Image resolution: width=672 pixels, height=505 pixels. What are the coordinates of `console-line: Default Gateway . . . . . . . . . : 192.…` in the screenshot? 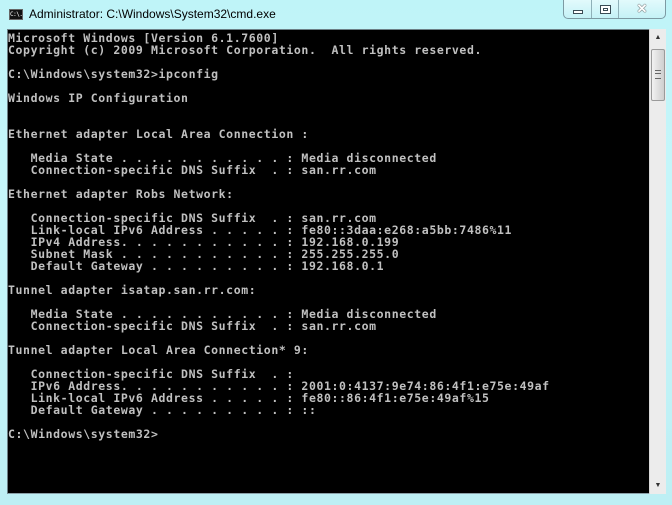 It's located at (196, 266).